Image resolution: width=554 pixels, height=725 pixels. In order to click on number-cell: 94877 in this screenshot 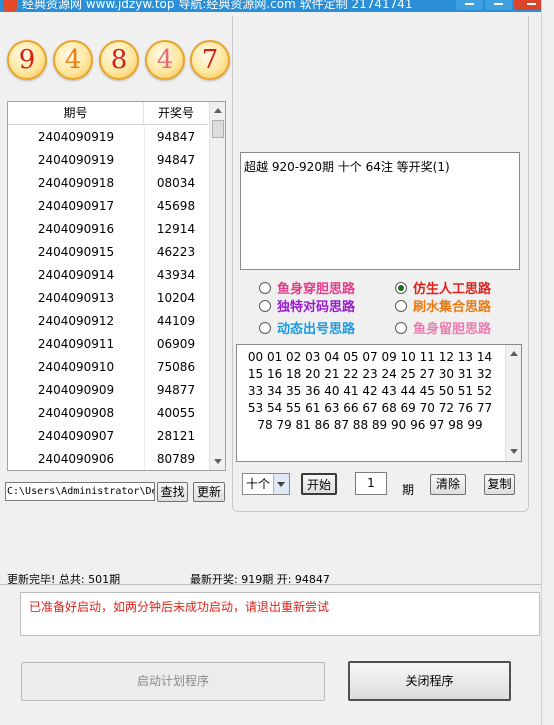, I will do `click(176, 390)`.